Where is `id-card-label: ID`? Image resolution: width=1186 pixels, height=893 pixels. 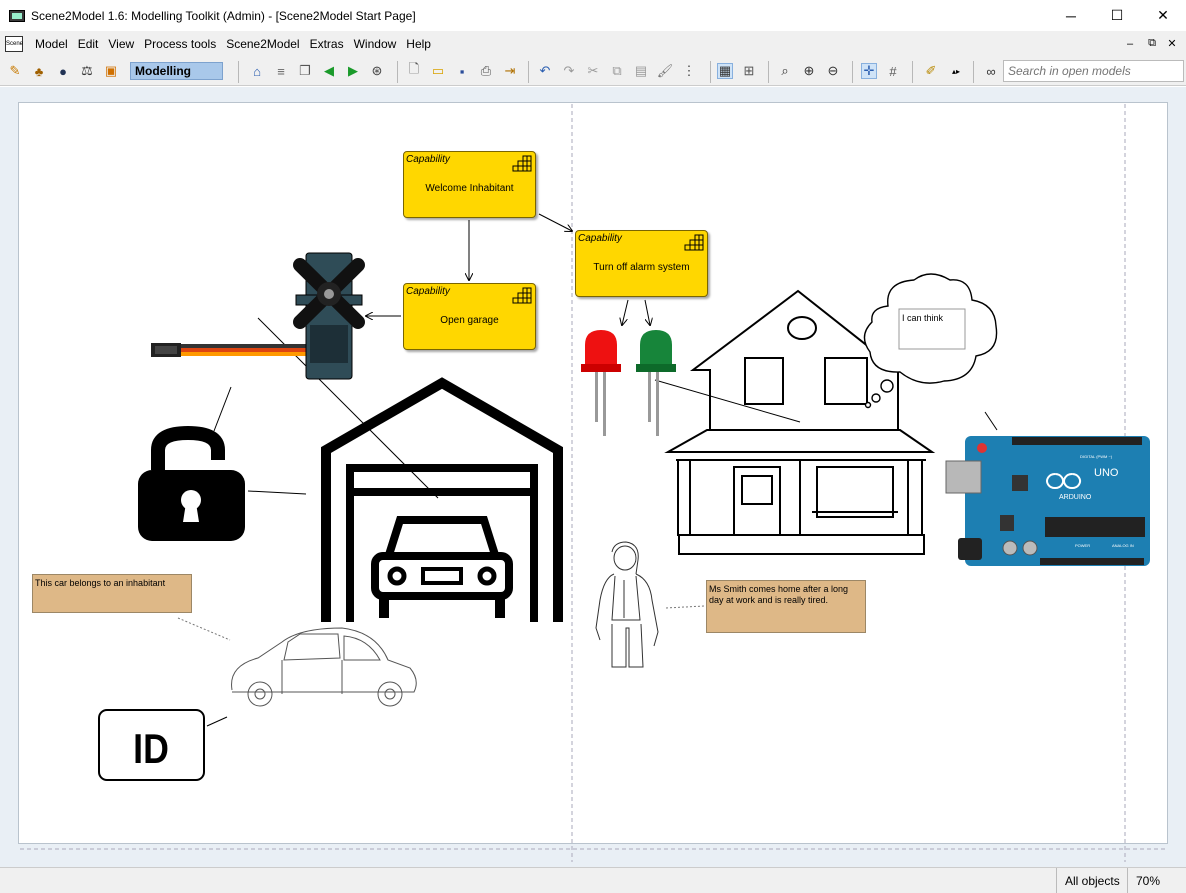
id-card-label: ID is located at coordinates (151, 749).